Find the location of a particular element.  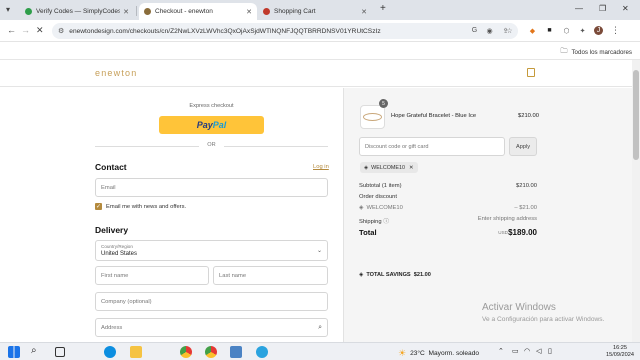

tab-shopping-cart: Shopping Cart ✕ is located at coordinates (315, 11).